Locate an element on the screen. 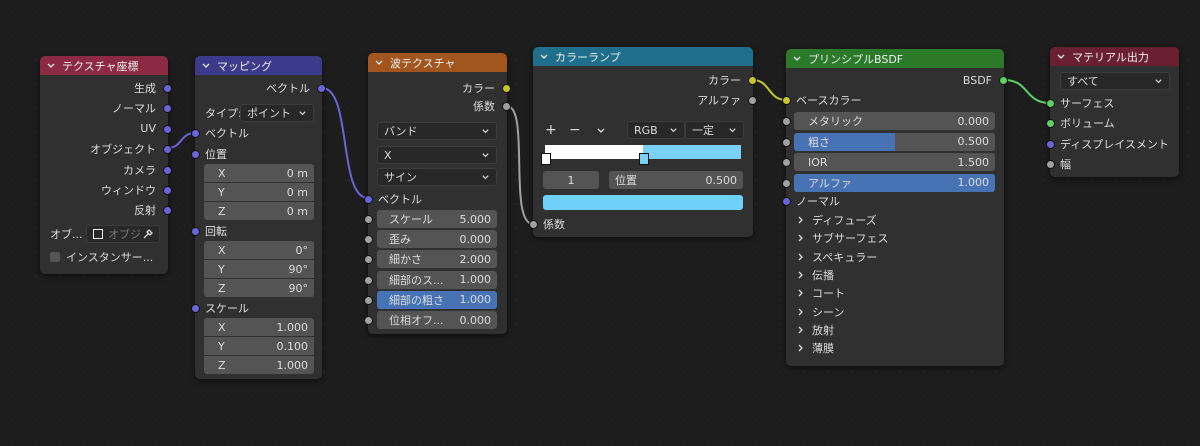 The image size is (1200, 446). output-socket-vector is located at coordinates (321, 88).